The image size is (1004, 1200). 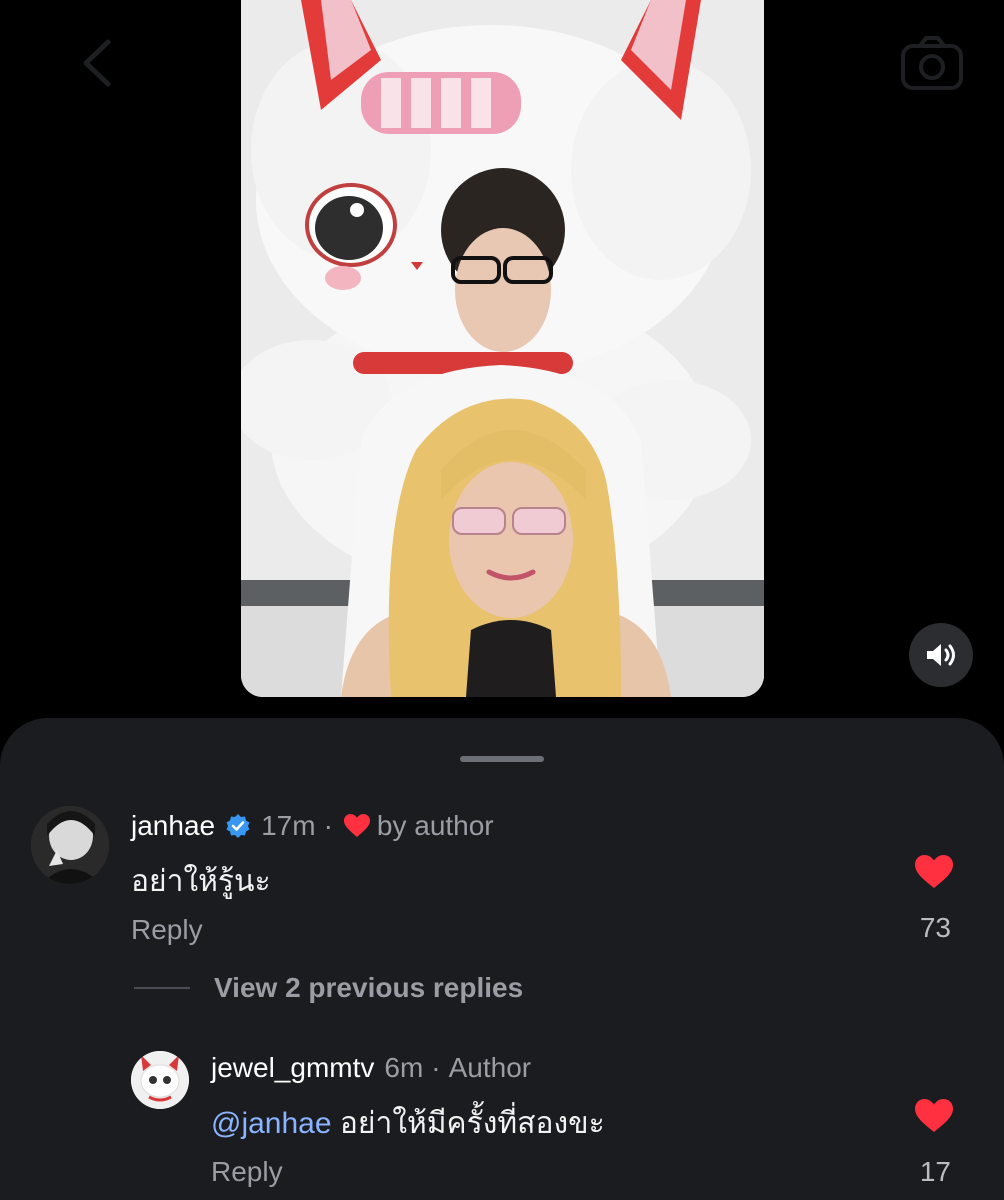 I want to click on comment-meta: janhae 17m · by author, so click(x=312, y=826).